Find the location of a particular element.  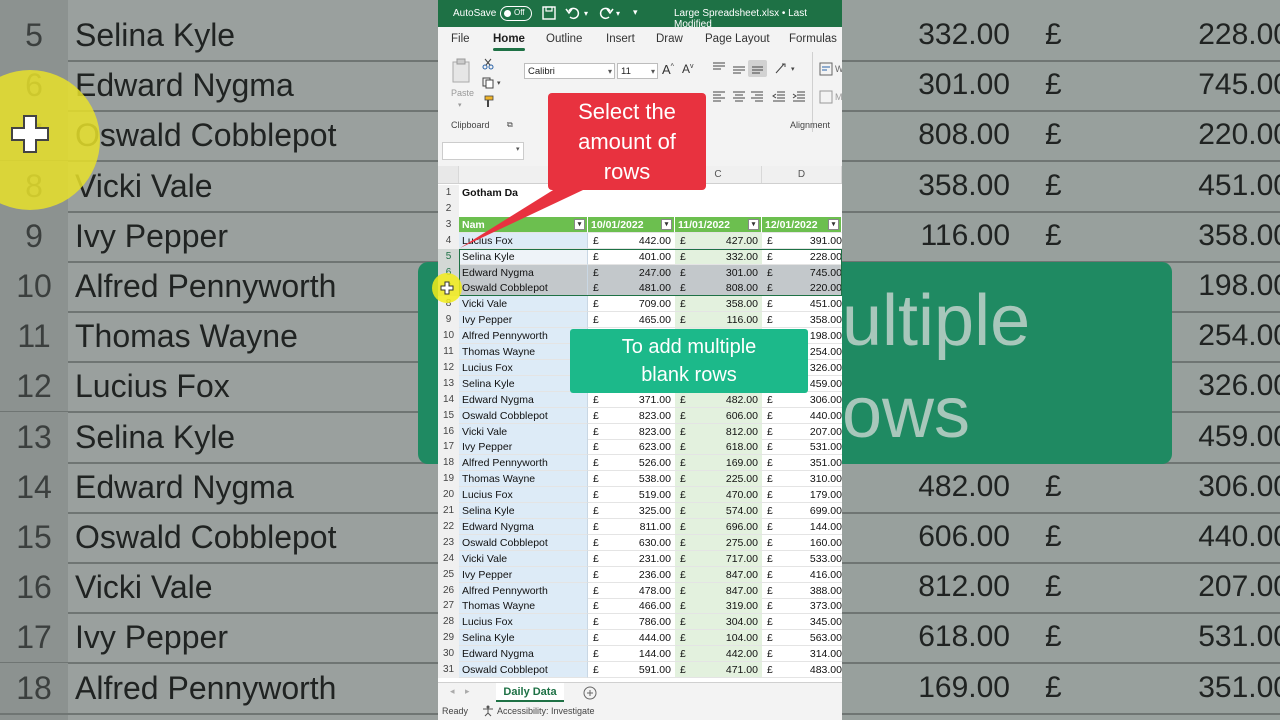

tab-home: Home is located at coordinates (509, 42).